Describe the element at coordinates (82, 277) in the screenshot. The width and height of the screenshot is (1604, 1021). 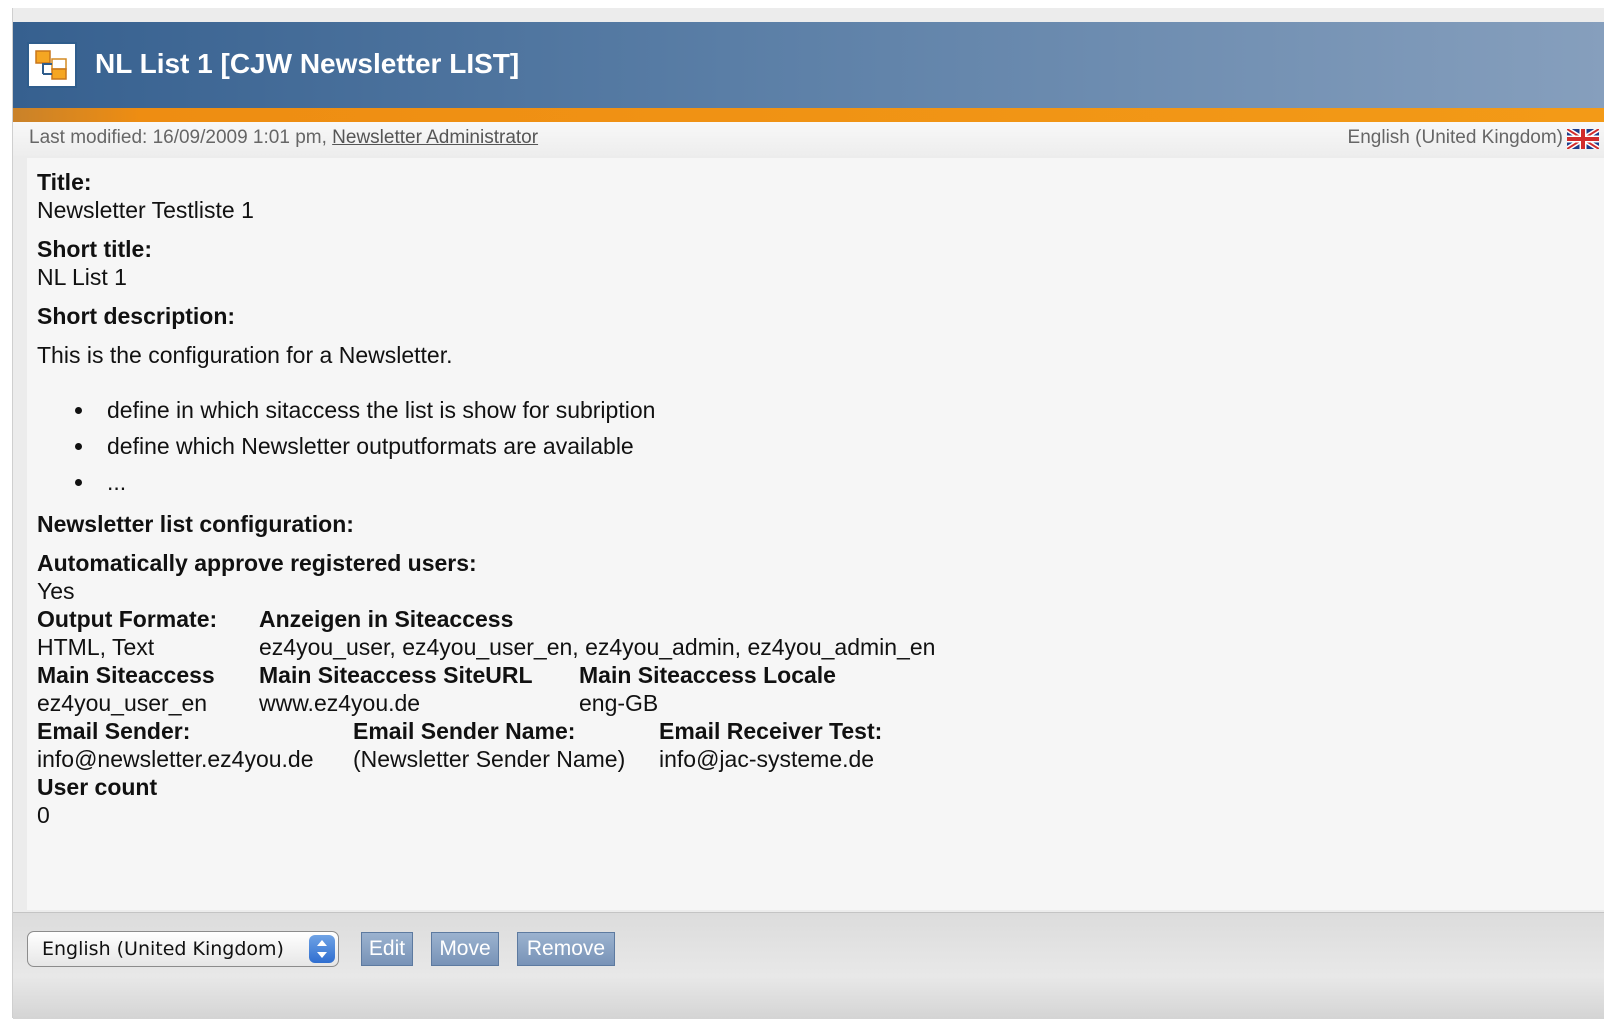
I see `short-title-value: NL List 1` at that location.